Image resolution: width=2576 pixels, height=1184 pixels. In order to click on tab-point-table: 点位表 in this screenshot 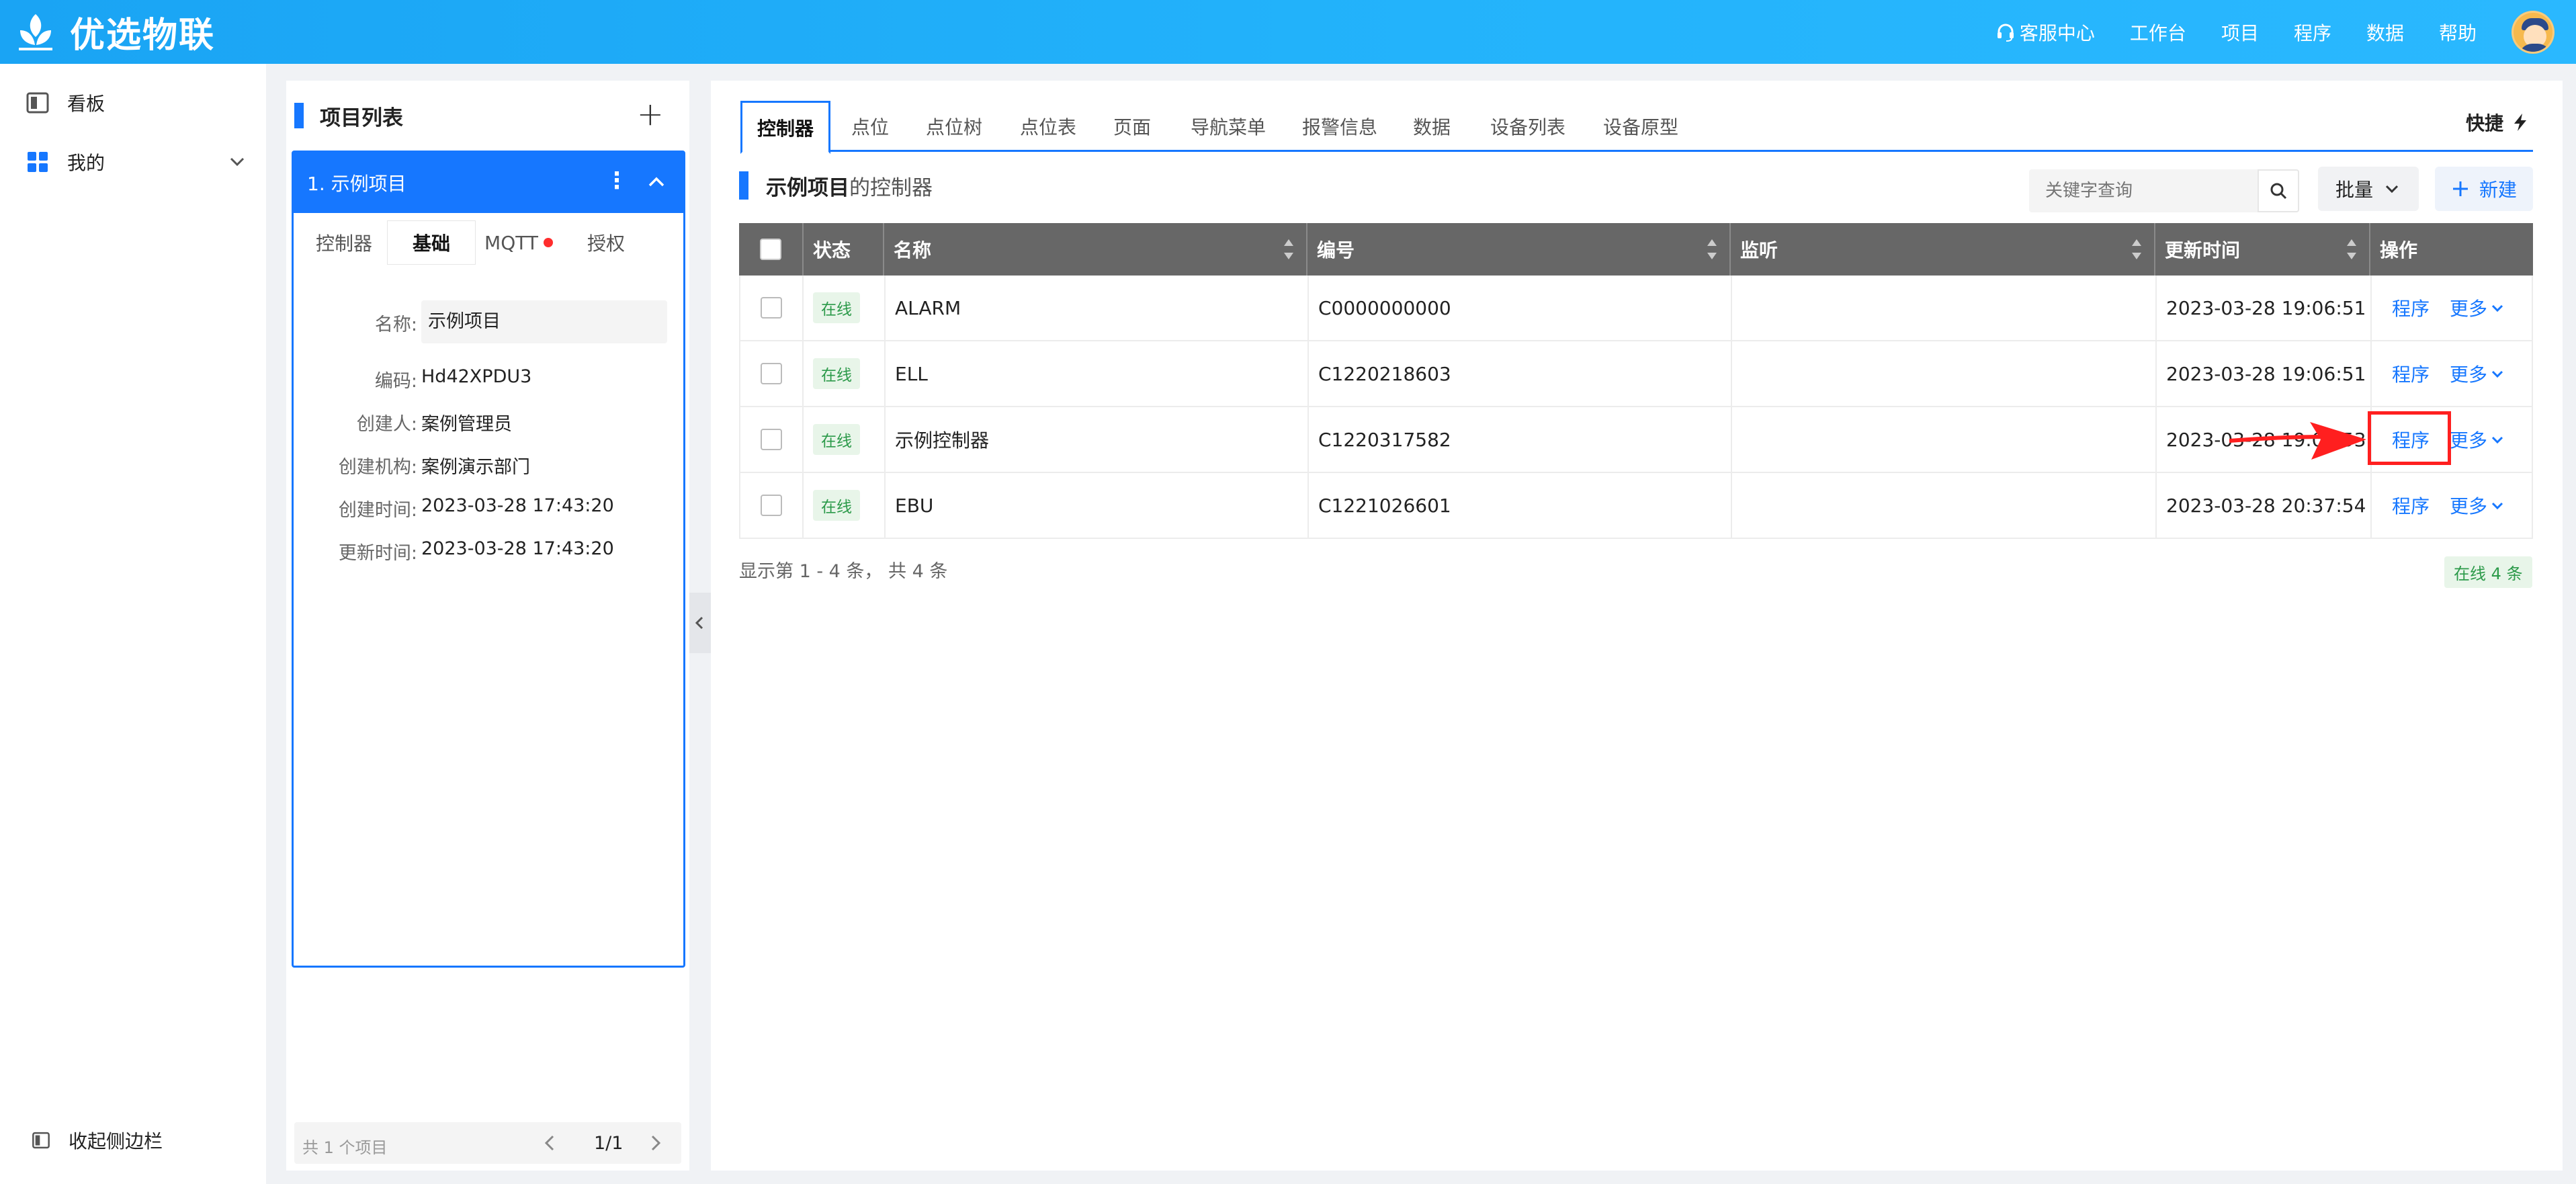, I will do `click(1048, 126)`.